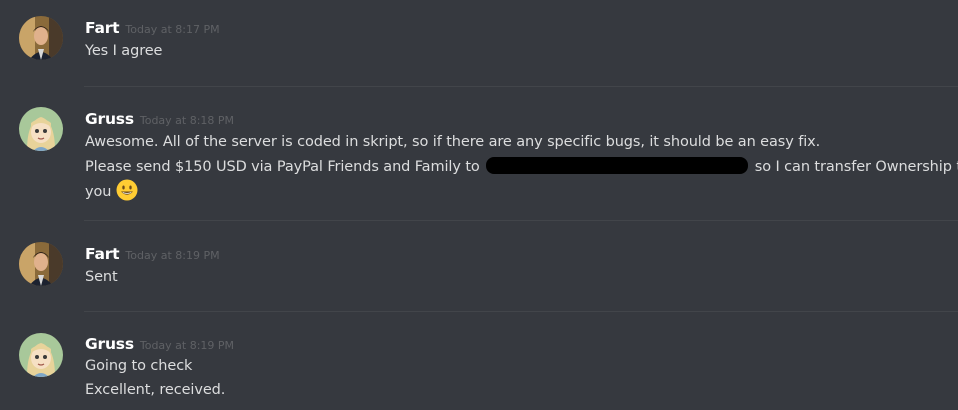 The height and width of the screenshot is (410, 958). I want to click on message-header: Fart Today at 8:19 PM, so click(152, 253).